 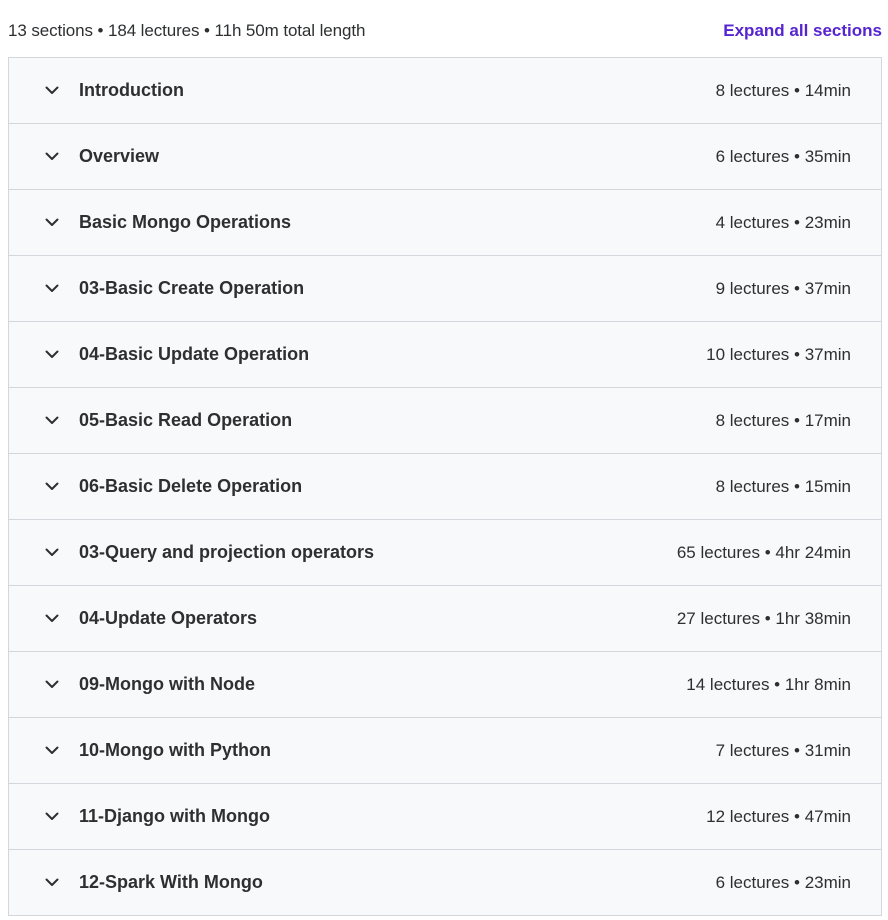 I want to click on section-title: Introduction, so click(x=131, y=90).